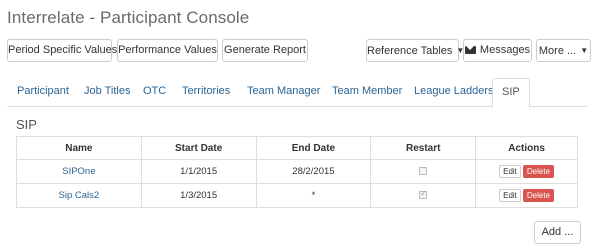 This screenshot has width=602, height=250. Describe the element at coordinates (107, 92) in the screenshot. I see `tab-job-titles: Job Titles` at that location.